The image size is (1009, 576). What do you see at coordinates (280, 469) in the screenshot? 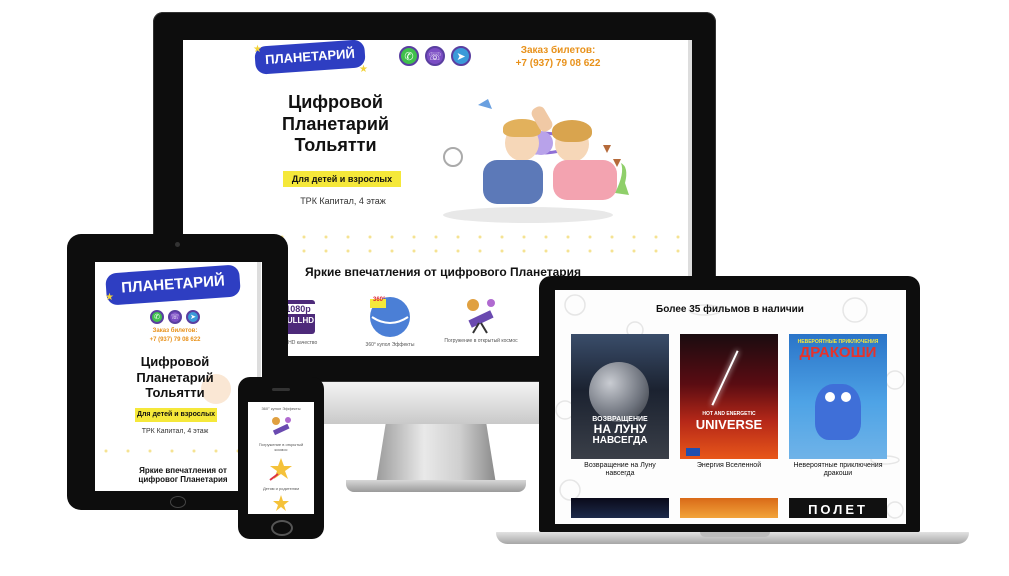
I see `shooting-star-icon` at bounding box center [280, 469].